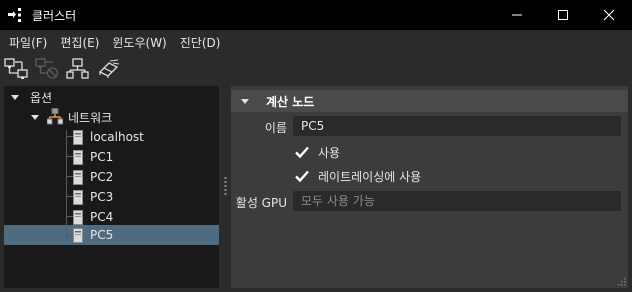  I want to click on network-icon, so click(55, 116).